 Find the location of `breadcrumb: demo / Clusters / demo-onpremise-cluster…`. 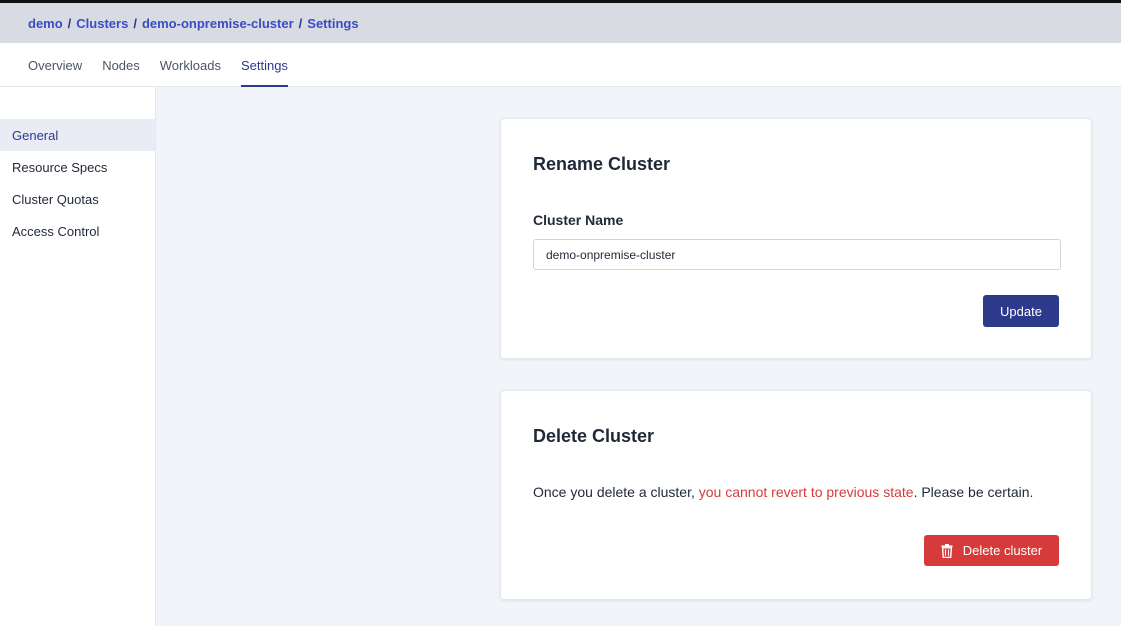

breadcrumb: demo / Clusters / demo-onpremise-cluster… is located at coordinates (560, 23).